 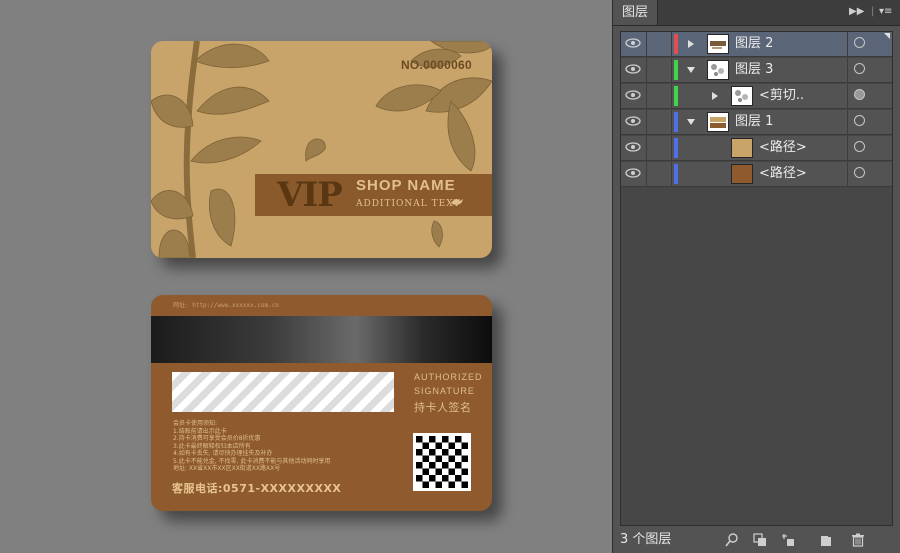 What do you see at coordinates (443, 408) in the screenshot?
I see `signature-label-cn: 持卡人签名` at bounding box center [443, 408].